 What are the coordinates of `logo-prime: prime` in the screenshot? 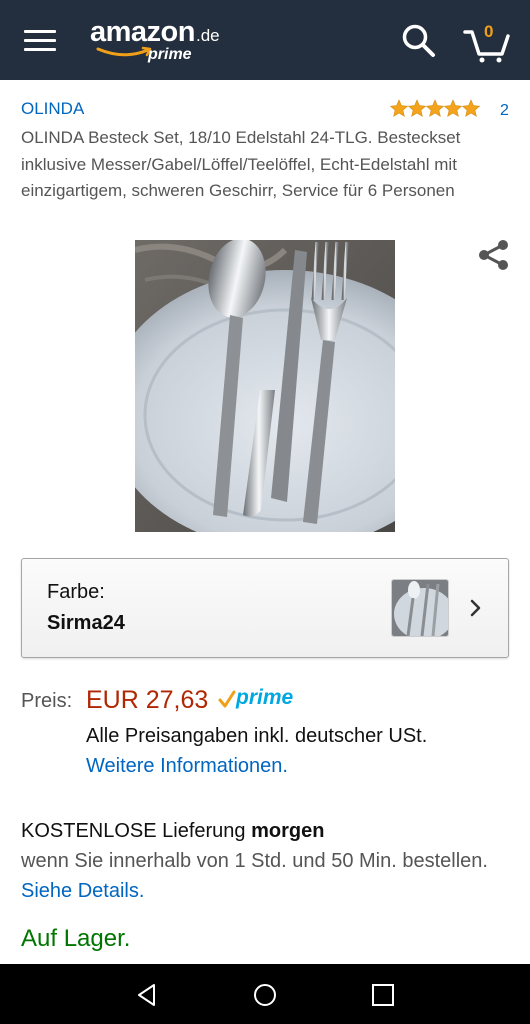 It's located at (170, 54).